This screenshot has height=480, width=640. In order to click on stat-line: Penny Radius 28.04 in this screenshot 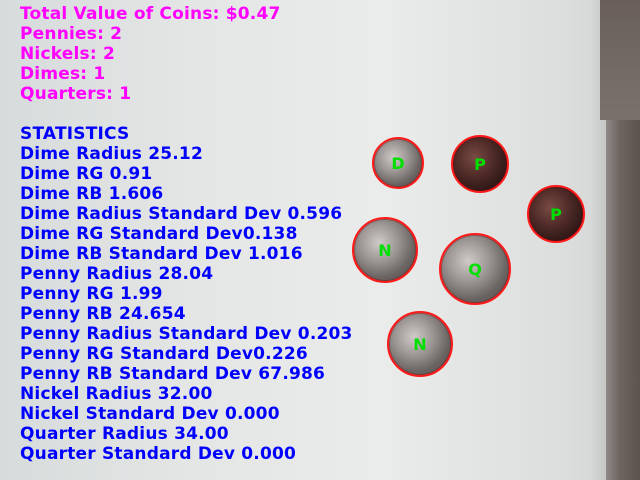, I will do `click(117, 274)`.